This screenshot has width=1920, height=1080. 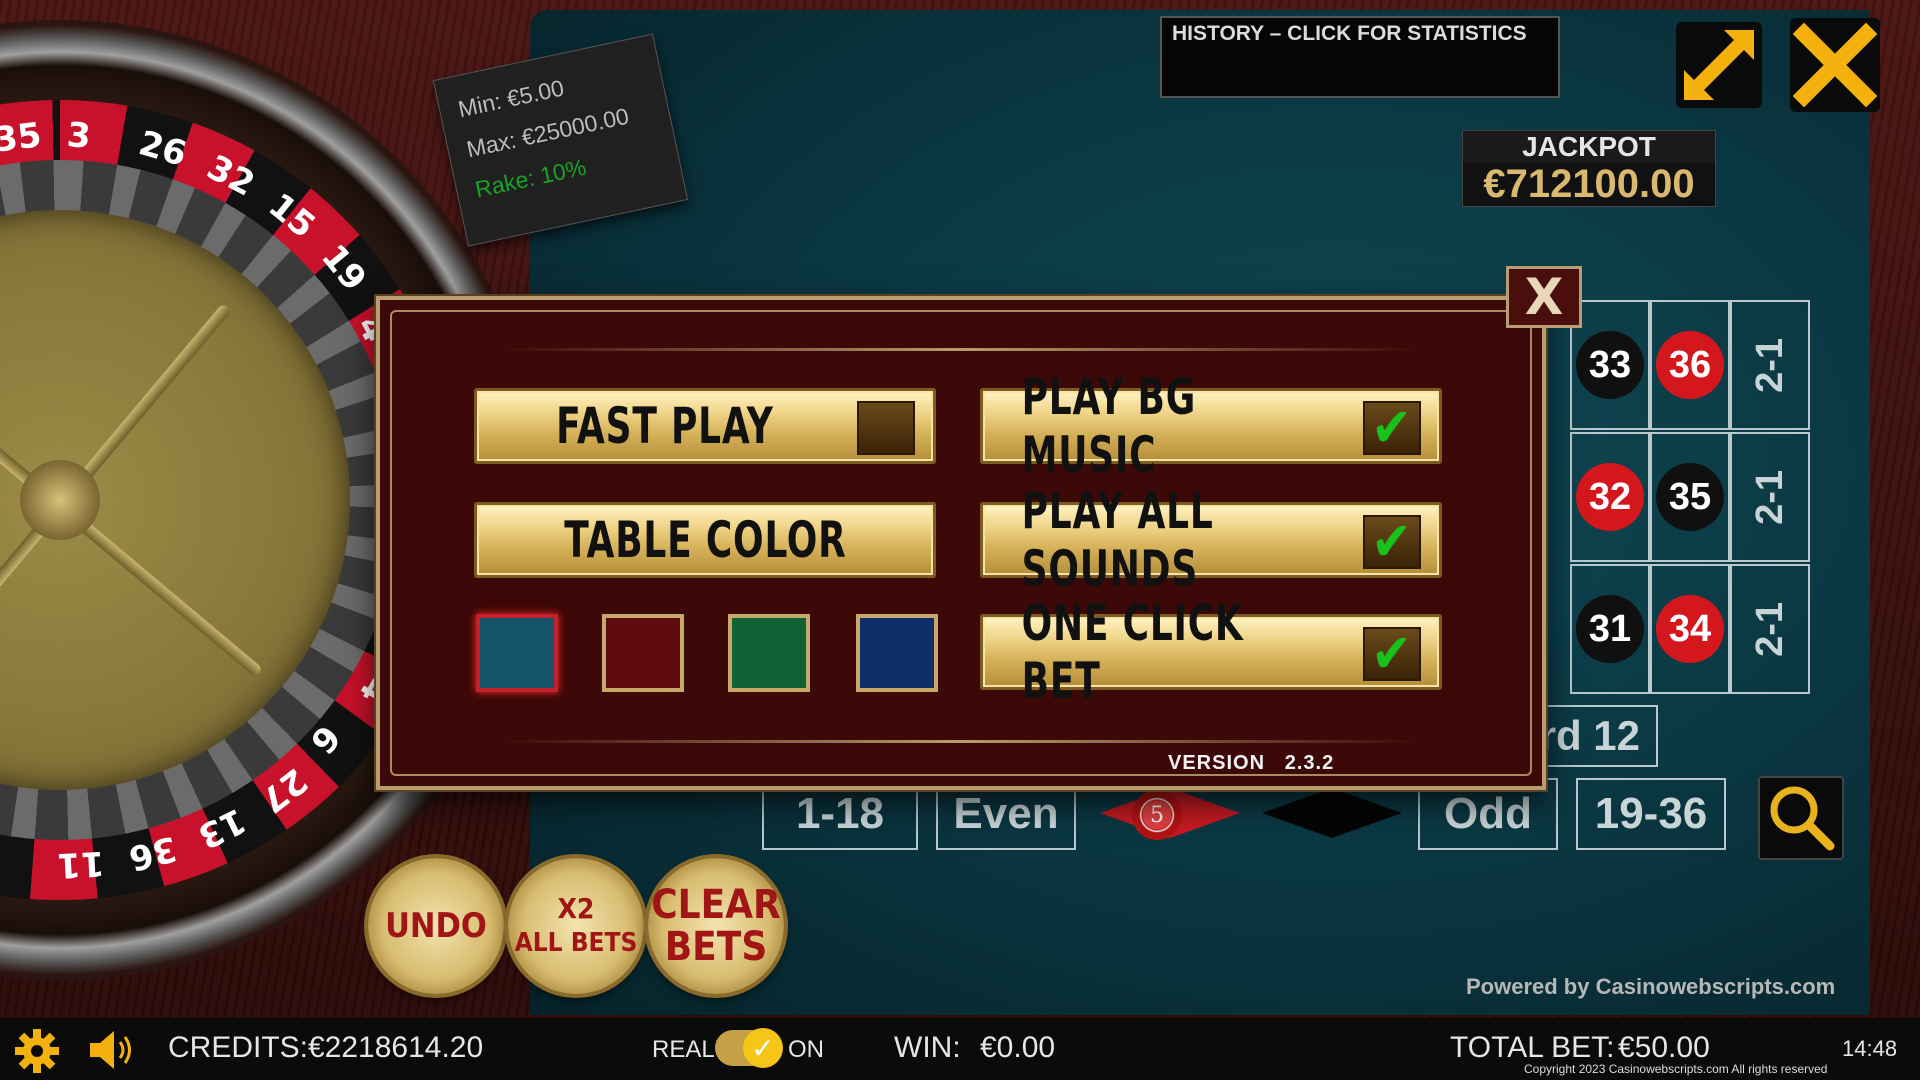 I want to click on bets-label: BETS, so click(x=716, y=947).